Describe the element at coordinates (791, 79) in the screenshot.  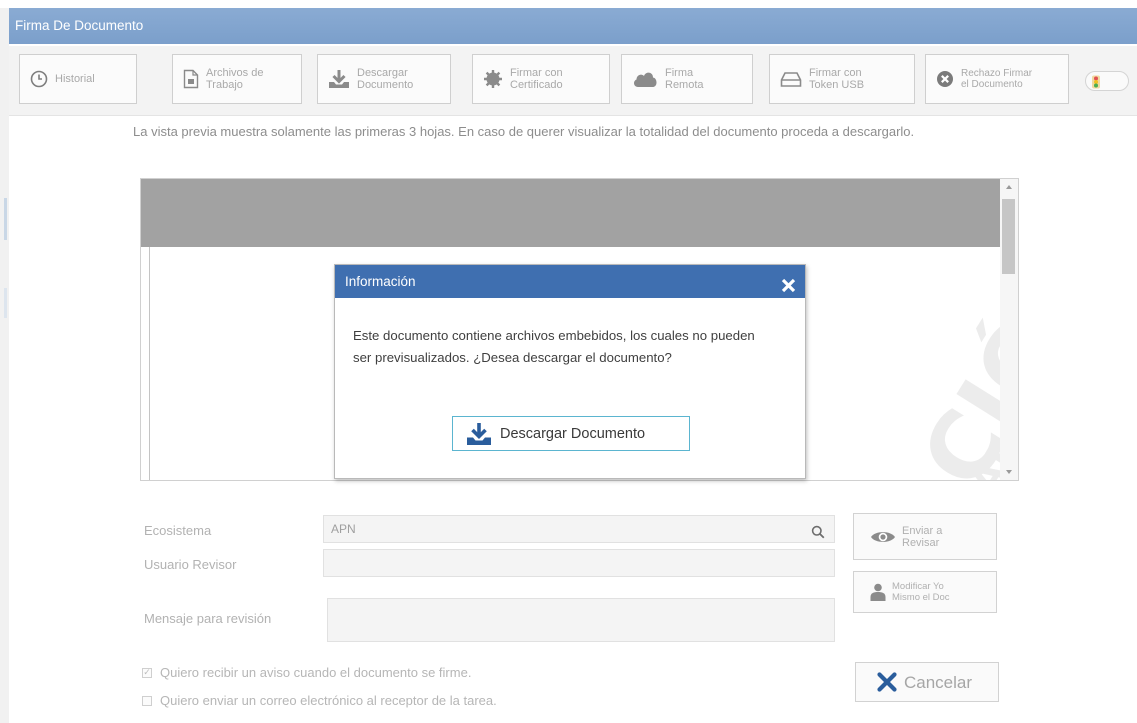
I see `token-icon` at that location.